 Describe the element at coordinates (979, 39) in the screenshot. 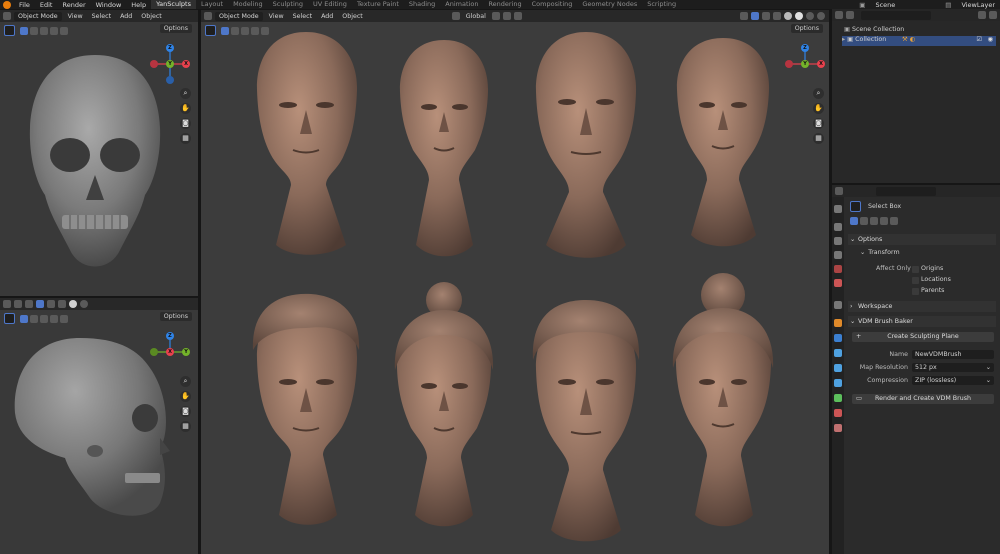

I see `exclude-checkbox-icon: ☑` at that location.